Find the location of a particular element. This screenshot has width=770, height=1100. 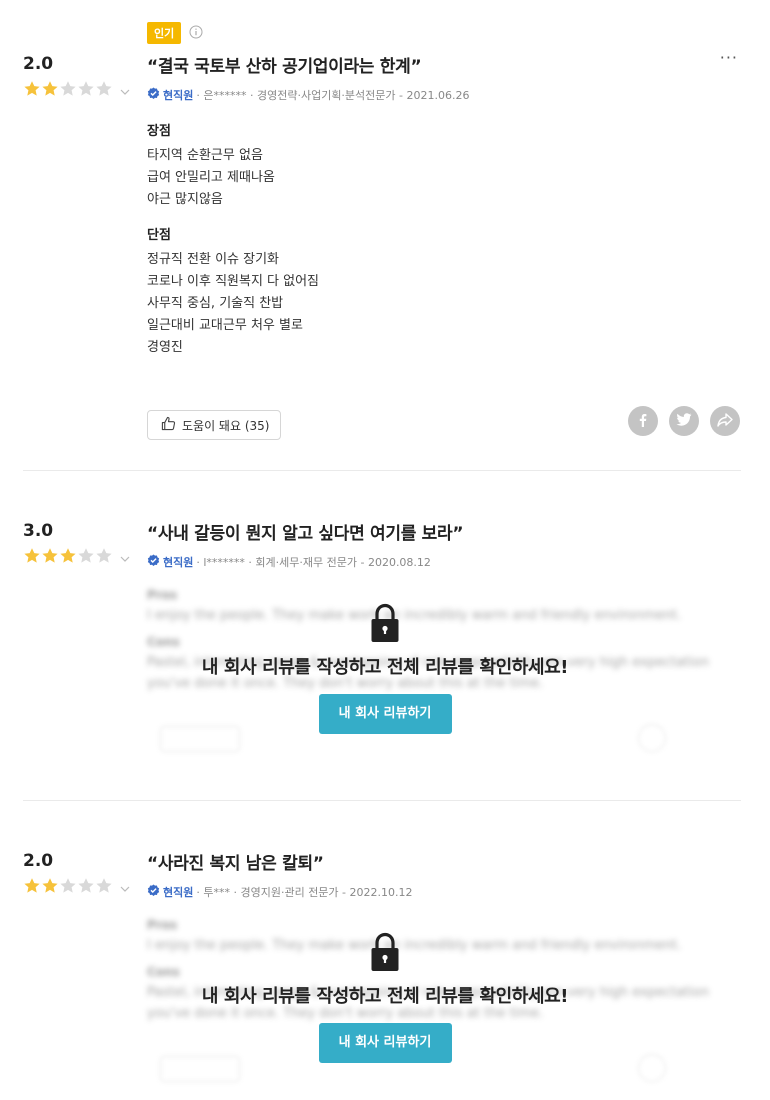

cons-line: 정규직 전환 이슈 장기화 is located at coordinates (213, 259).